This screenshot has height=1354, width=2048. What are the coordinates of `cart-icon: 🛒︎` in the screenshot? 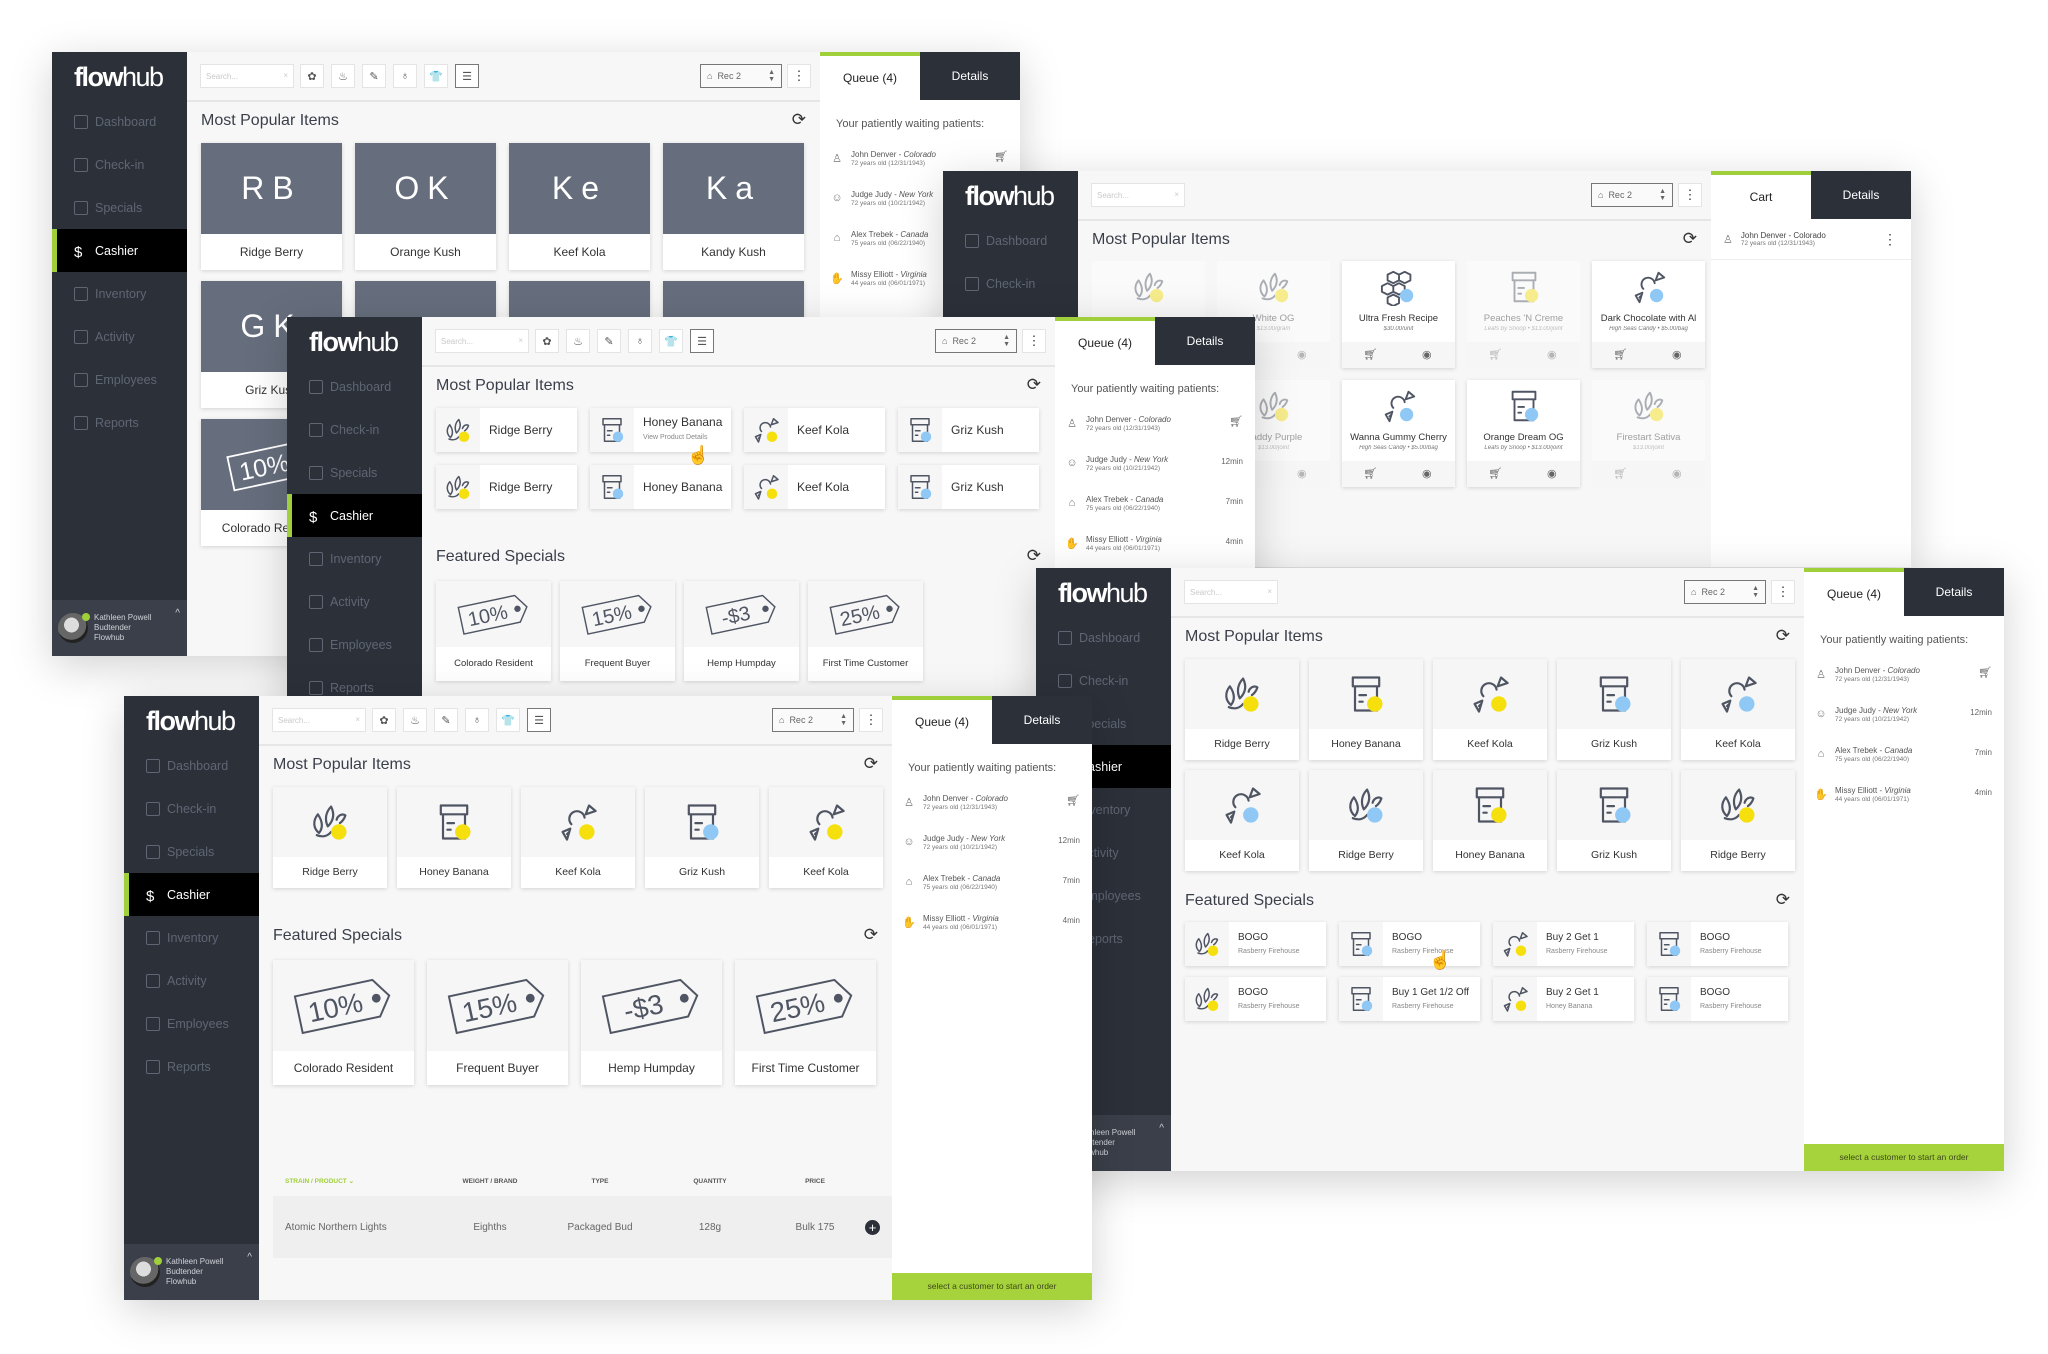 It's located at (1236, 421).